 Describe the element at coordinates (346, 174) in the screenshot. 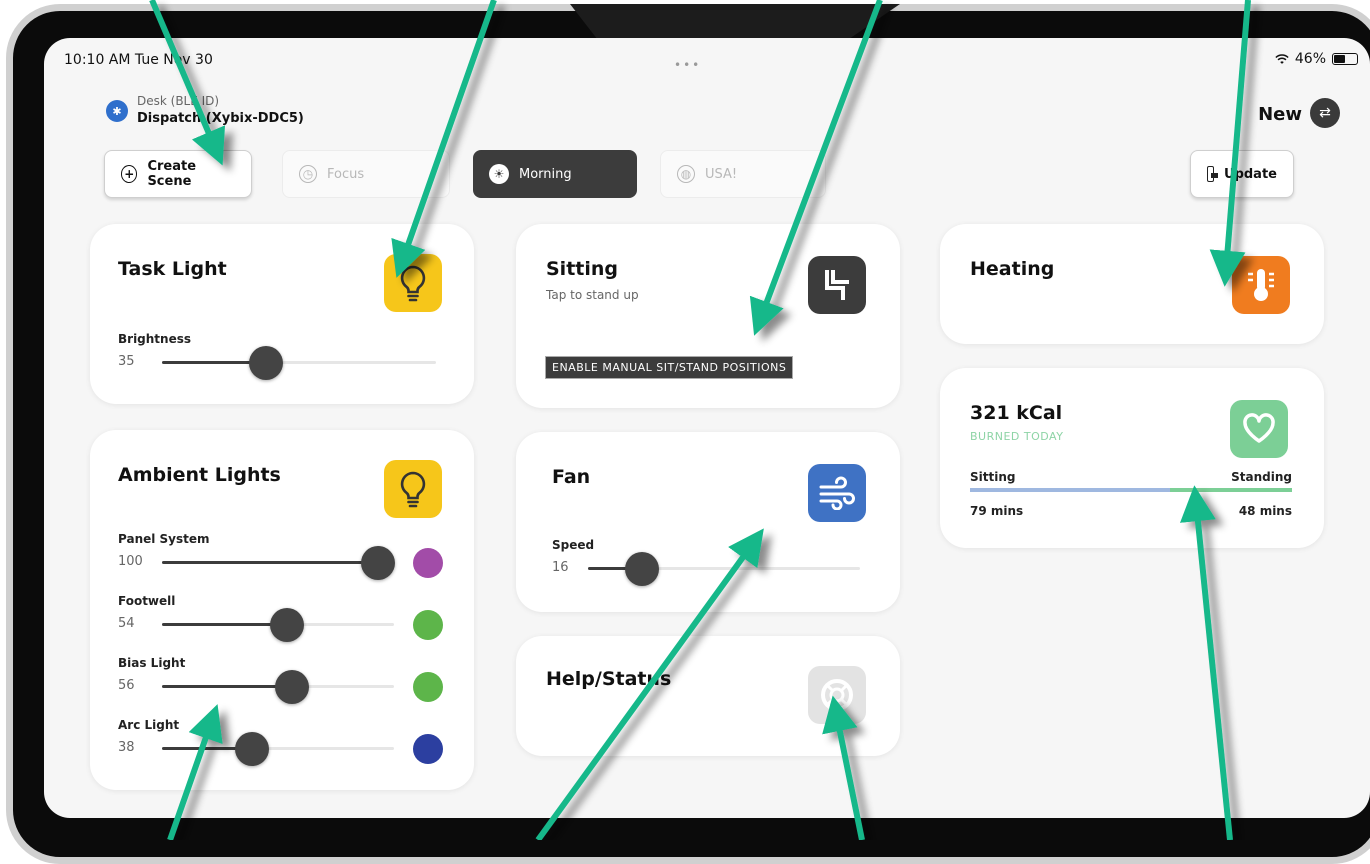

I see `scene-focus-label: Focus` at that location.